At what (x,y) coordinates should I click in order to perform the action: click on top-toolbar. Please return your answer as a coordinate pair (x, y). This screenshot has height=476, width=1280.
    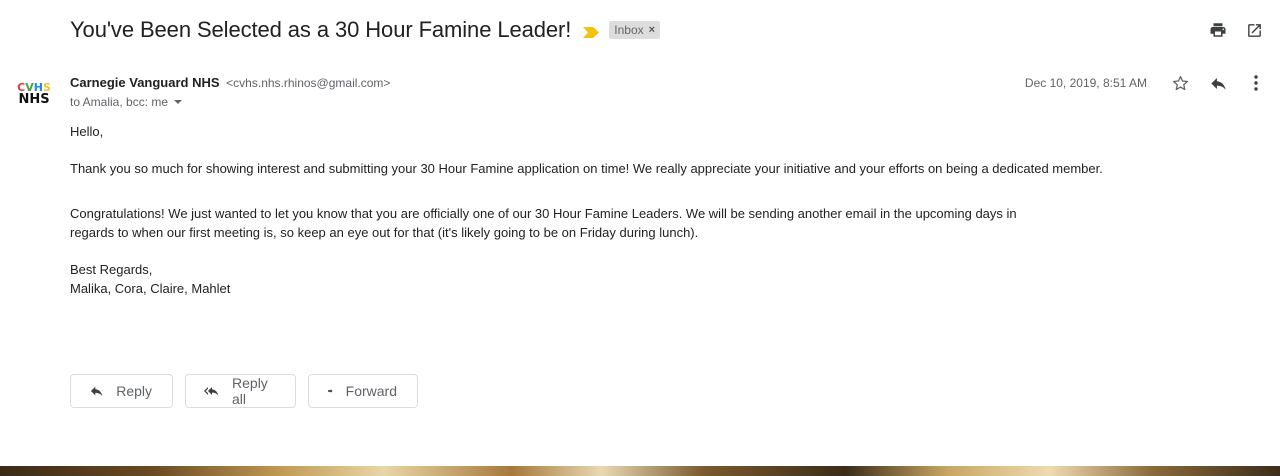
    Looking at the image, I should click on (1236, 30).